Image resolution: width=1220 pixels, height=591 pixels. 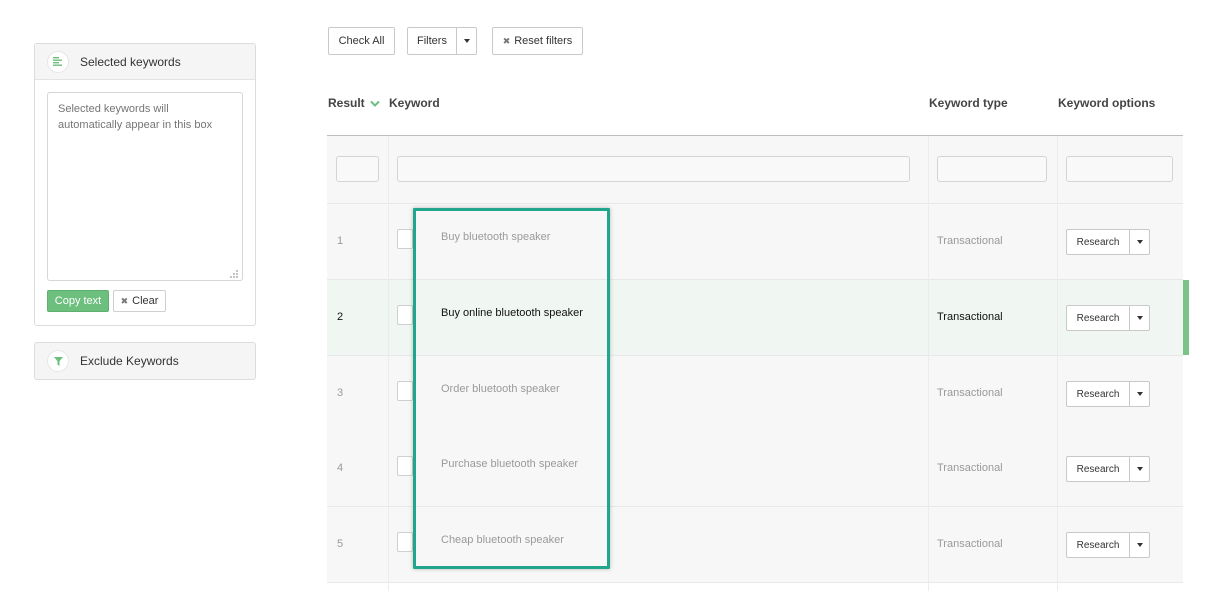 I want to click on row-number: 4, so click(x=340, y=468).